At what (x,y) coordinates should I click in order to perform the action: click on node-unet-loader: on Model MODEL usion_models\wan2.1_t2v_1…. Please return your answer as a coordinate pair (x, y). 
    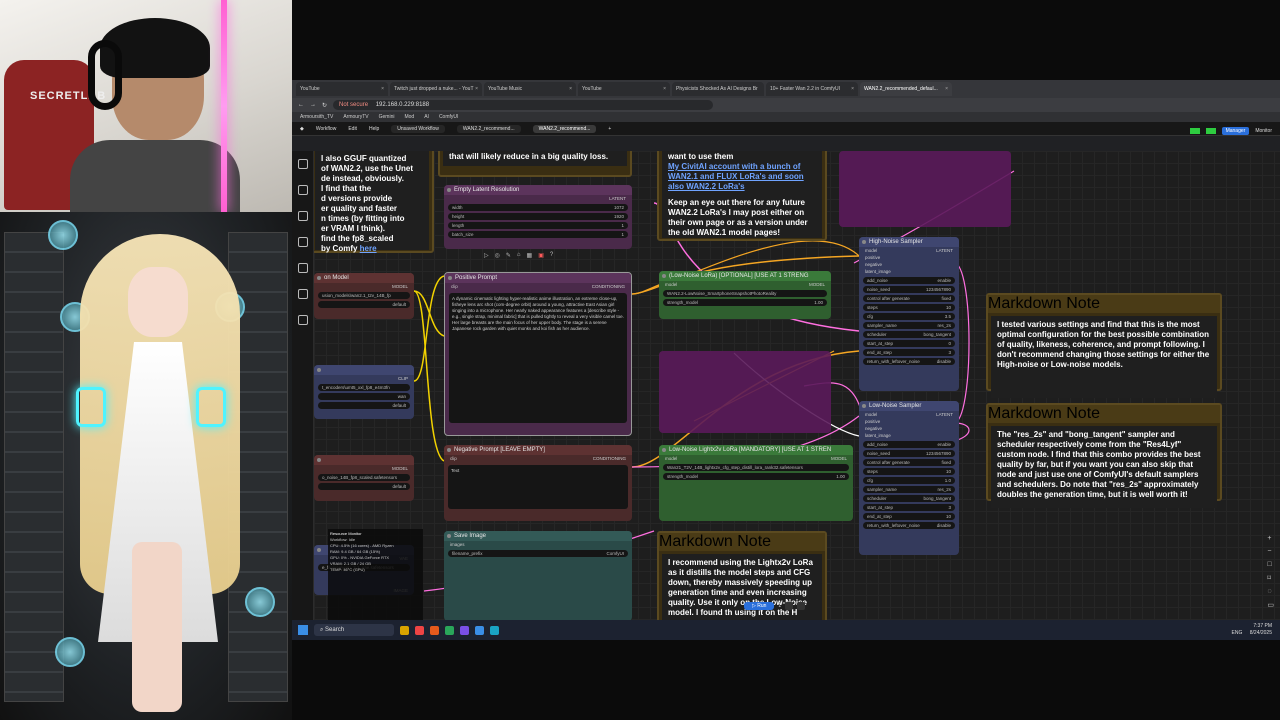
    Looking at the image, I should click on (364, 296).